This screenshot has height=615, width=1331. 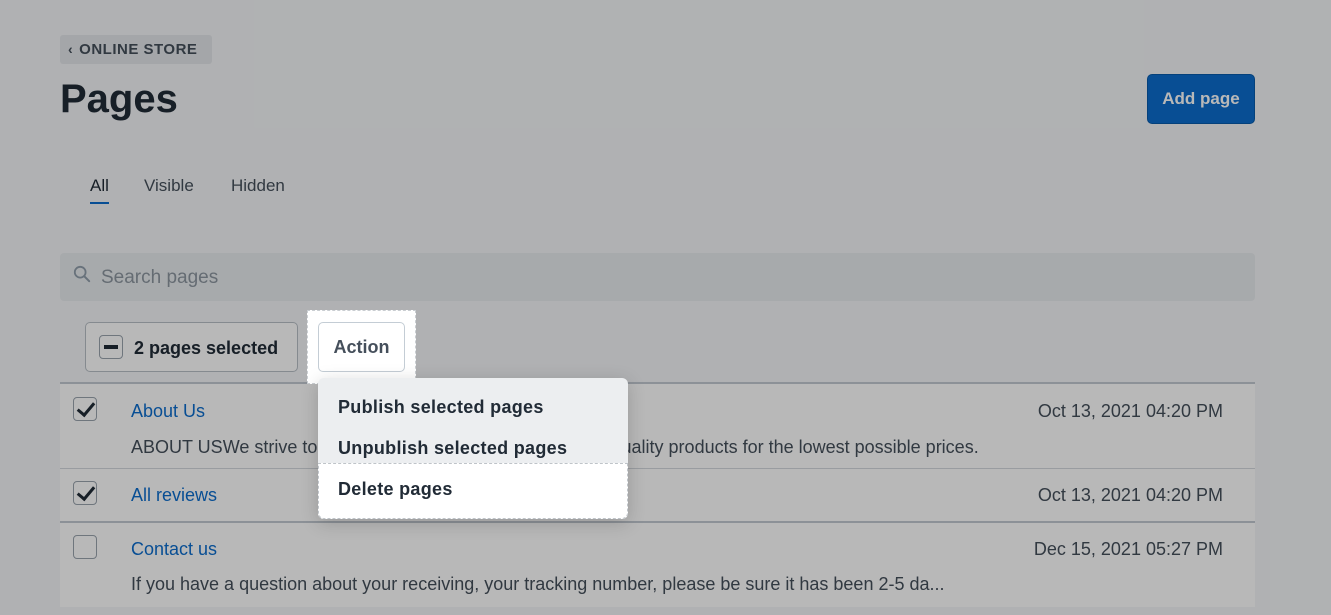 What do you see at coordinates (361, 347) in the screenshot?
I see `action-button: Action` at bounding box center [361, 347].